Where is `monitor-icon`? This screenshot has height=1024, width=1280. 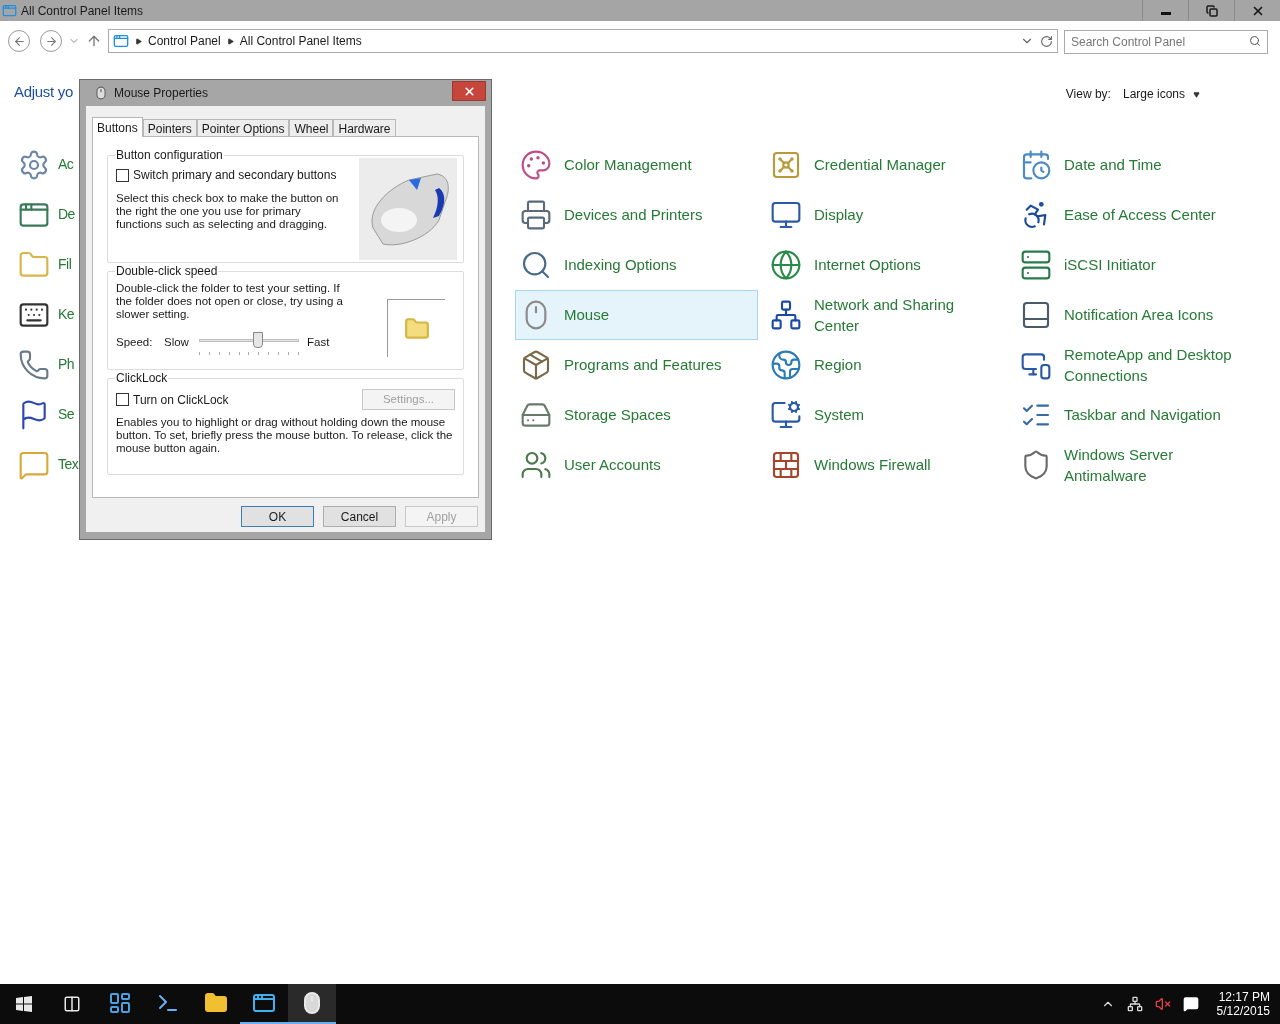
monitor-icon is located at coordinates (786, 414).